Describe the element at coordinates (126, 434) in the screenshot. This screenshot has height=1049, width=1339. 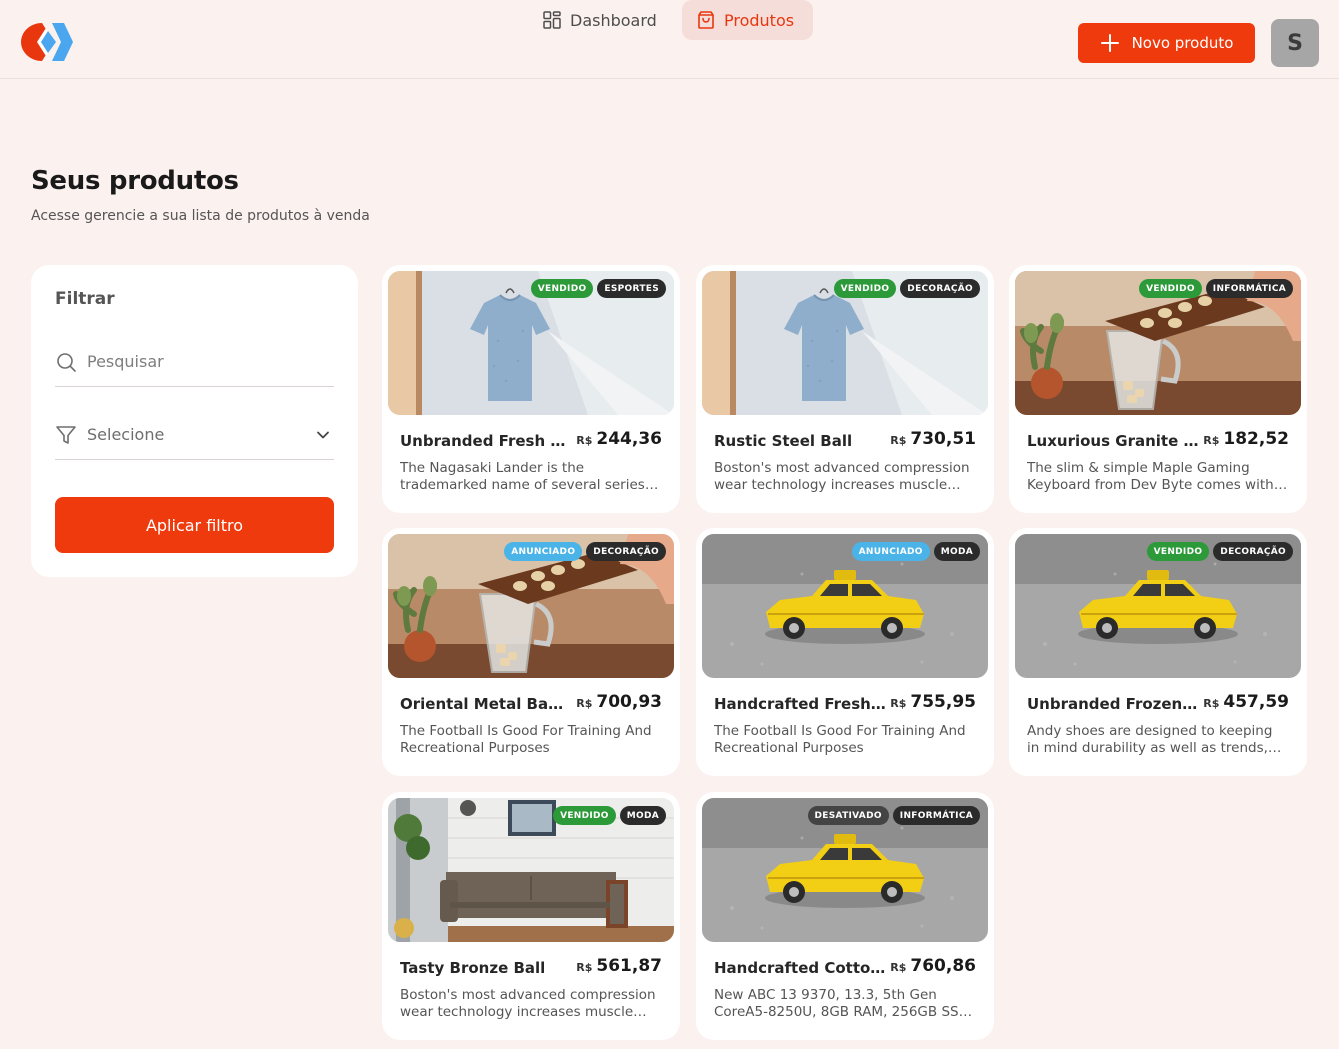
I see `select-value: Selecione` at that location.